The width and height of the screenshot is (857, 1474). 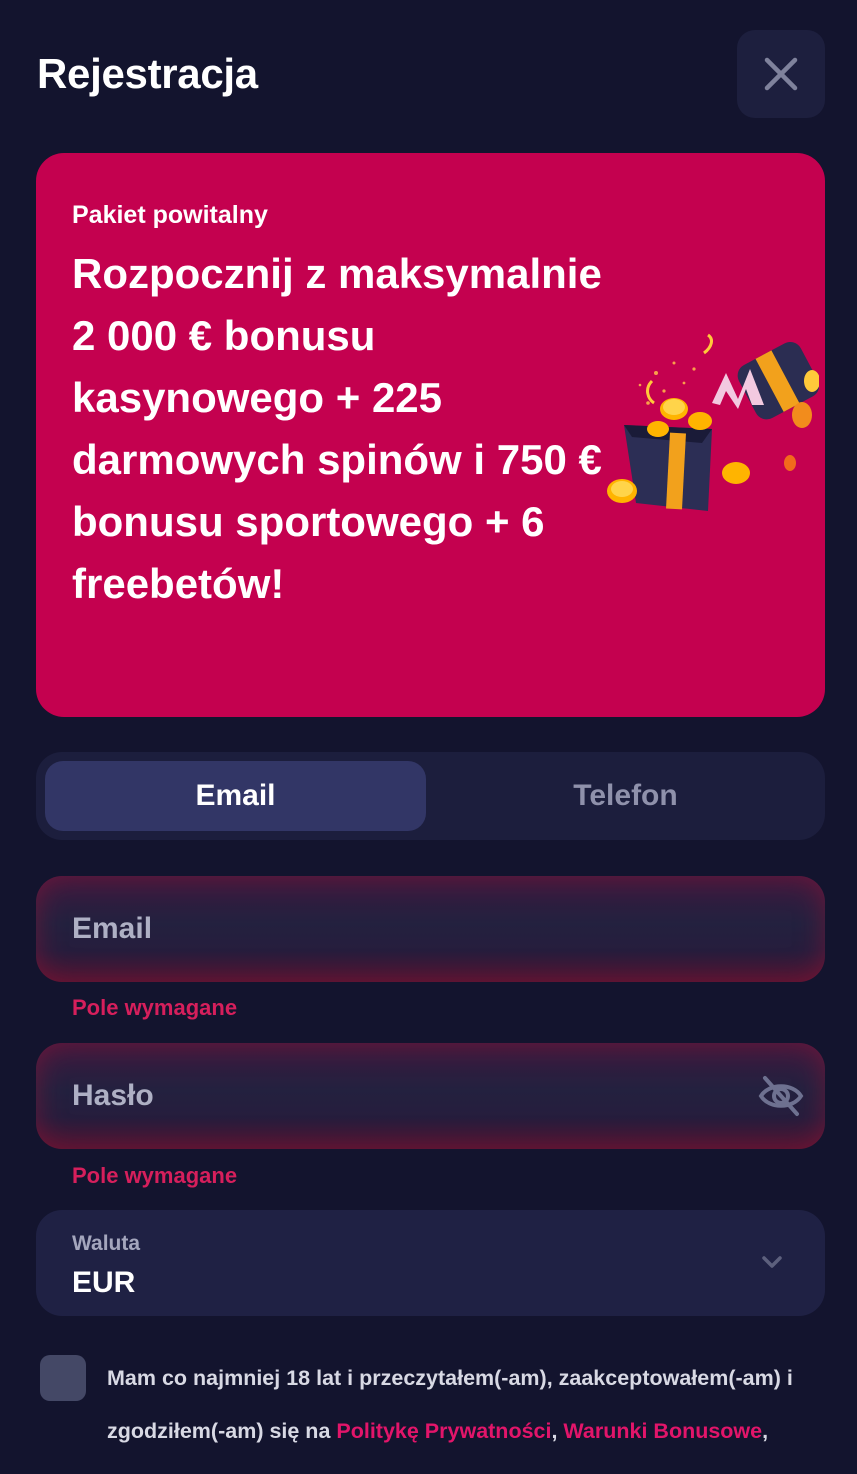 I want to click on tab-telefon: Telefon, so click(x=625, y=796).